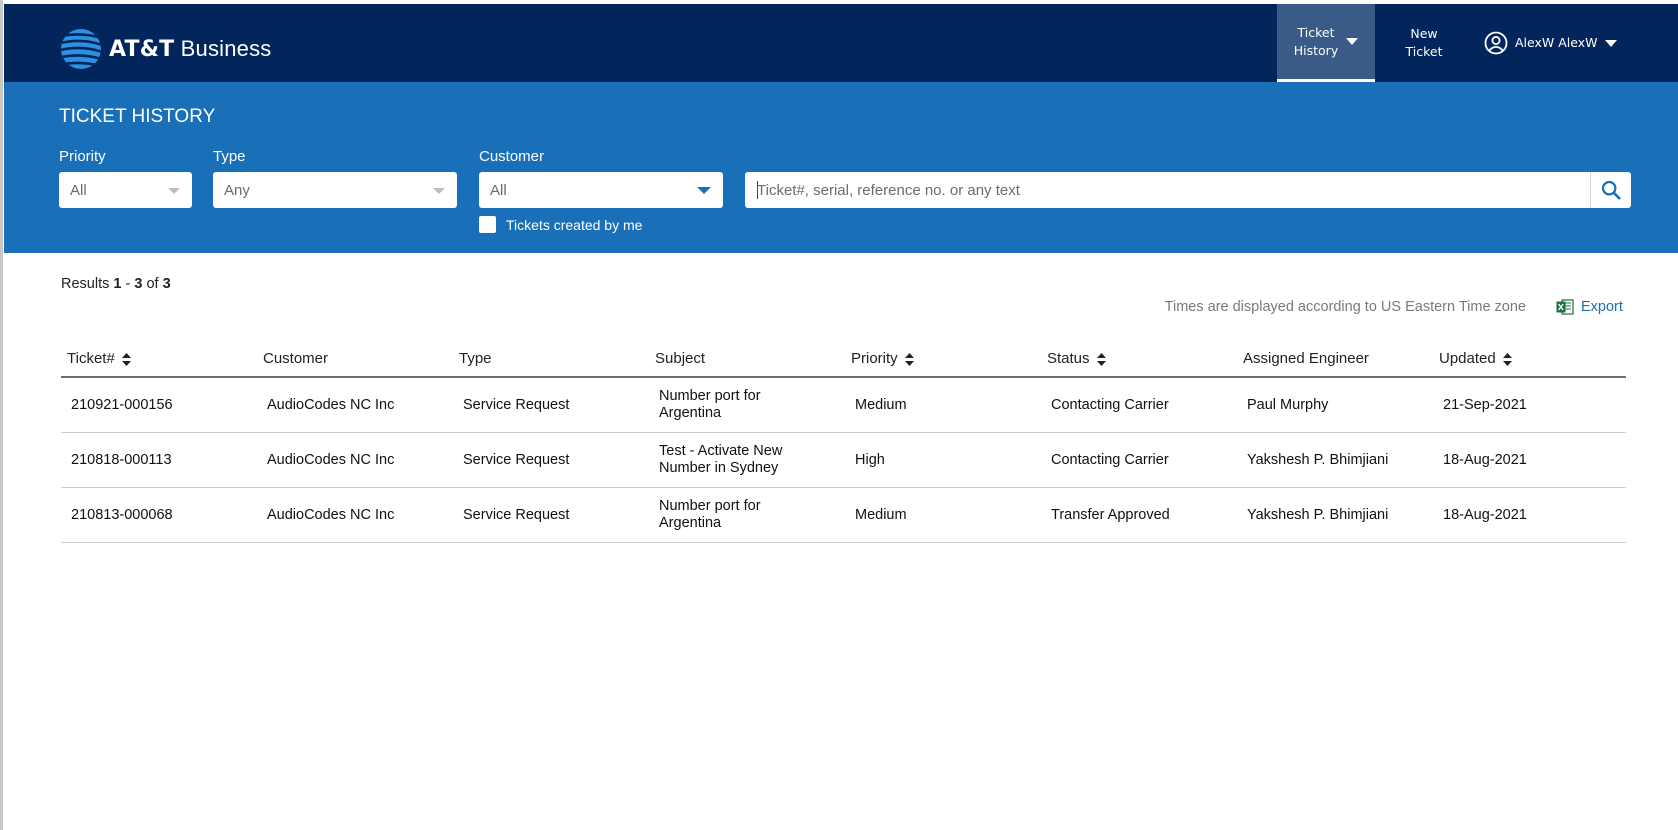  Describe the element at coordinates (943, 364) in the screenshot. I see `header-priority: Priority` at that location.